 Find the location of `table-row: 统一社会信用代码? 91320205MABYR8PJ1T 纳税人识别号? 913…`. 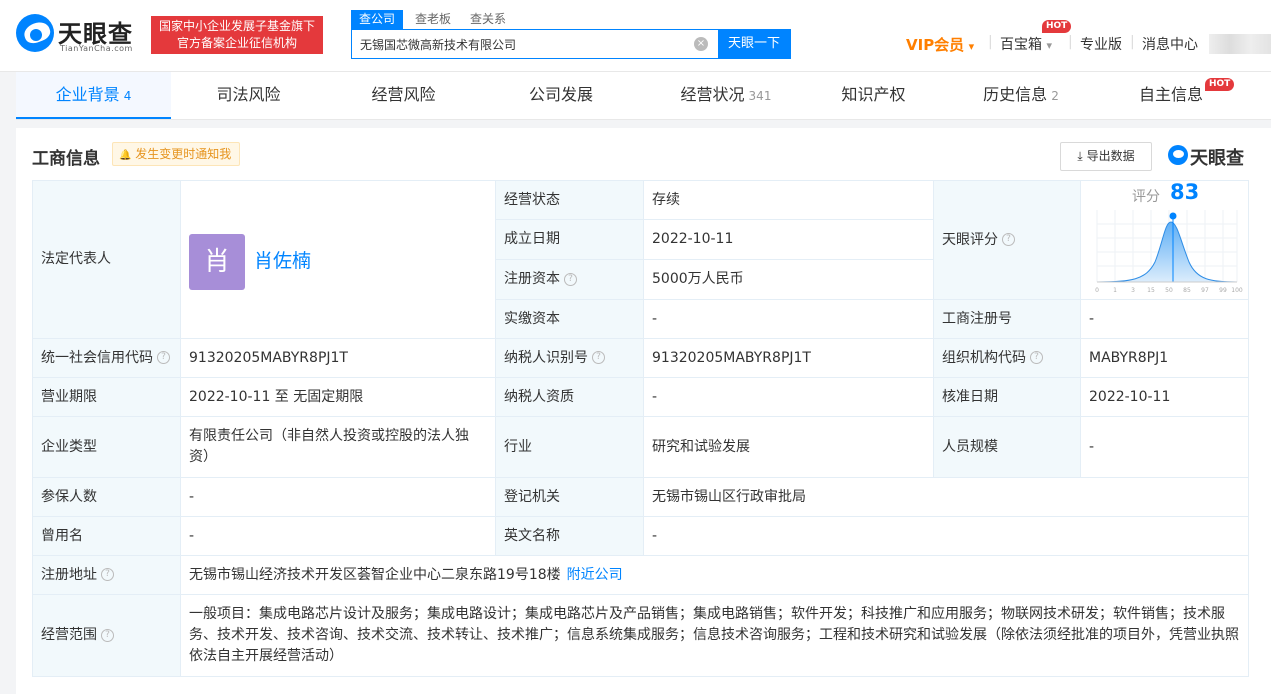

table-row: 统一社会信用代码? 91320205MABYR8PJ1T 纳税人识别号? 913… is located at coordinates (640, 358).